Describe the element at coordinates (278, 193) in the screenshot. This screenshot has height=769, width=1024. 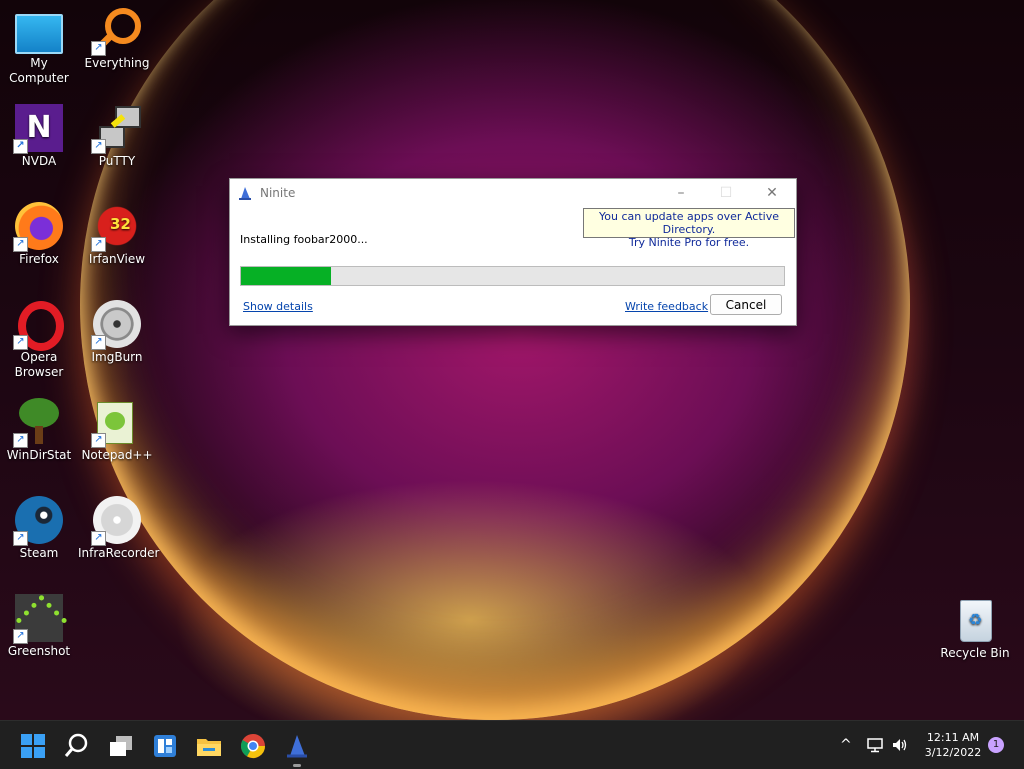
I see `dialog-title: Ninite` at that location.